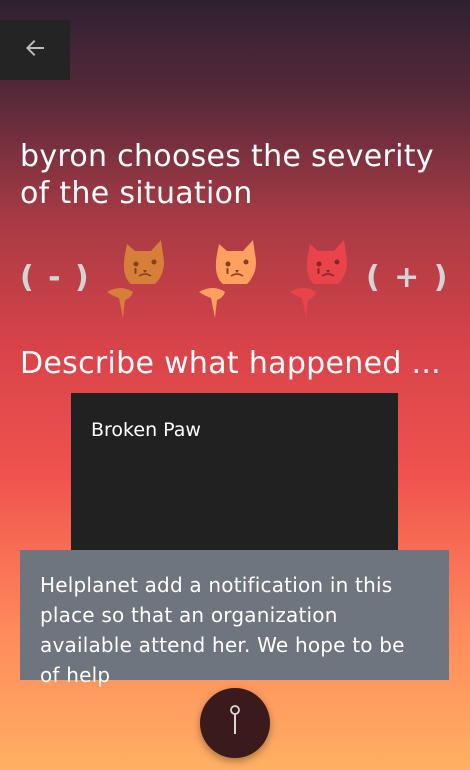 The width and height of the screenshot is (470, 770). I want to click on description-text: Broken Paw, so click(146, 430).